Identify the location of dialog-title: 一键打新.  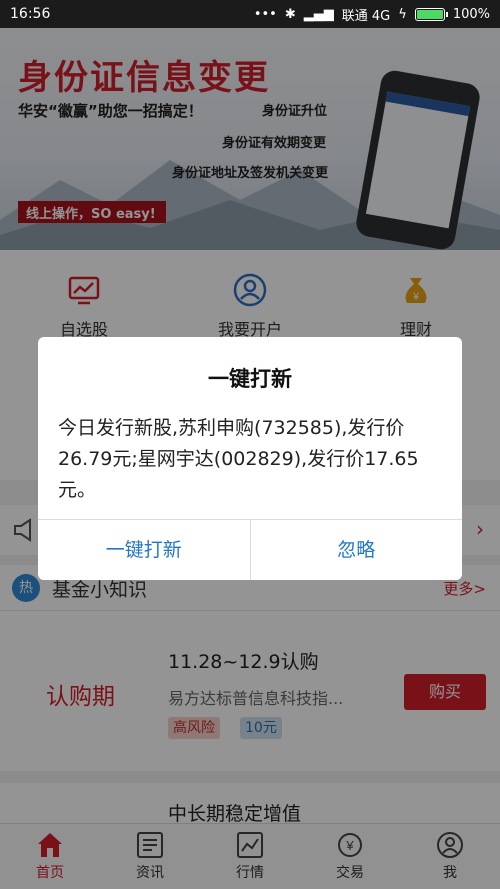
(250, 379).